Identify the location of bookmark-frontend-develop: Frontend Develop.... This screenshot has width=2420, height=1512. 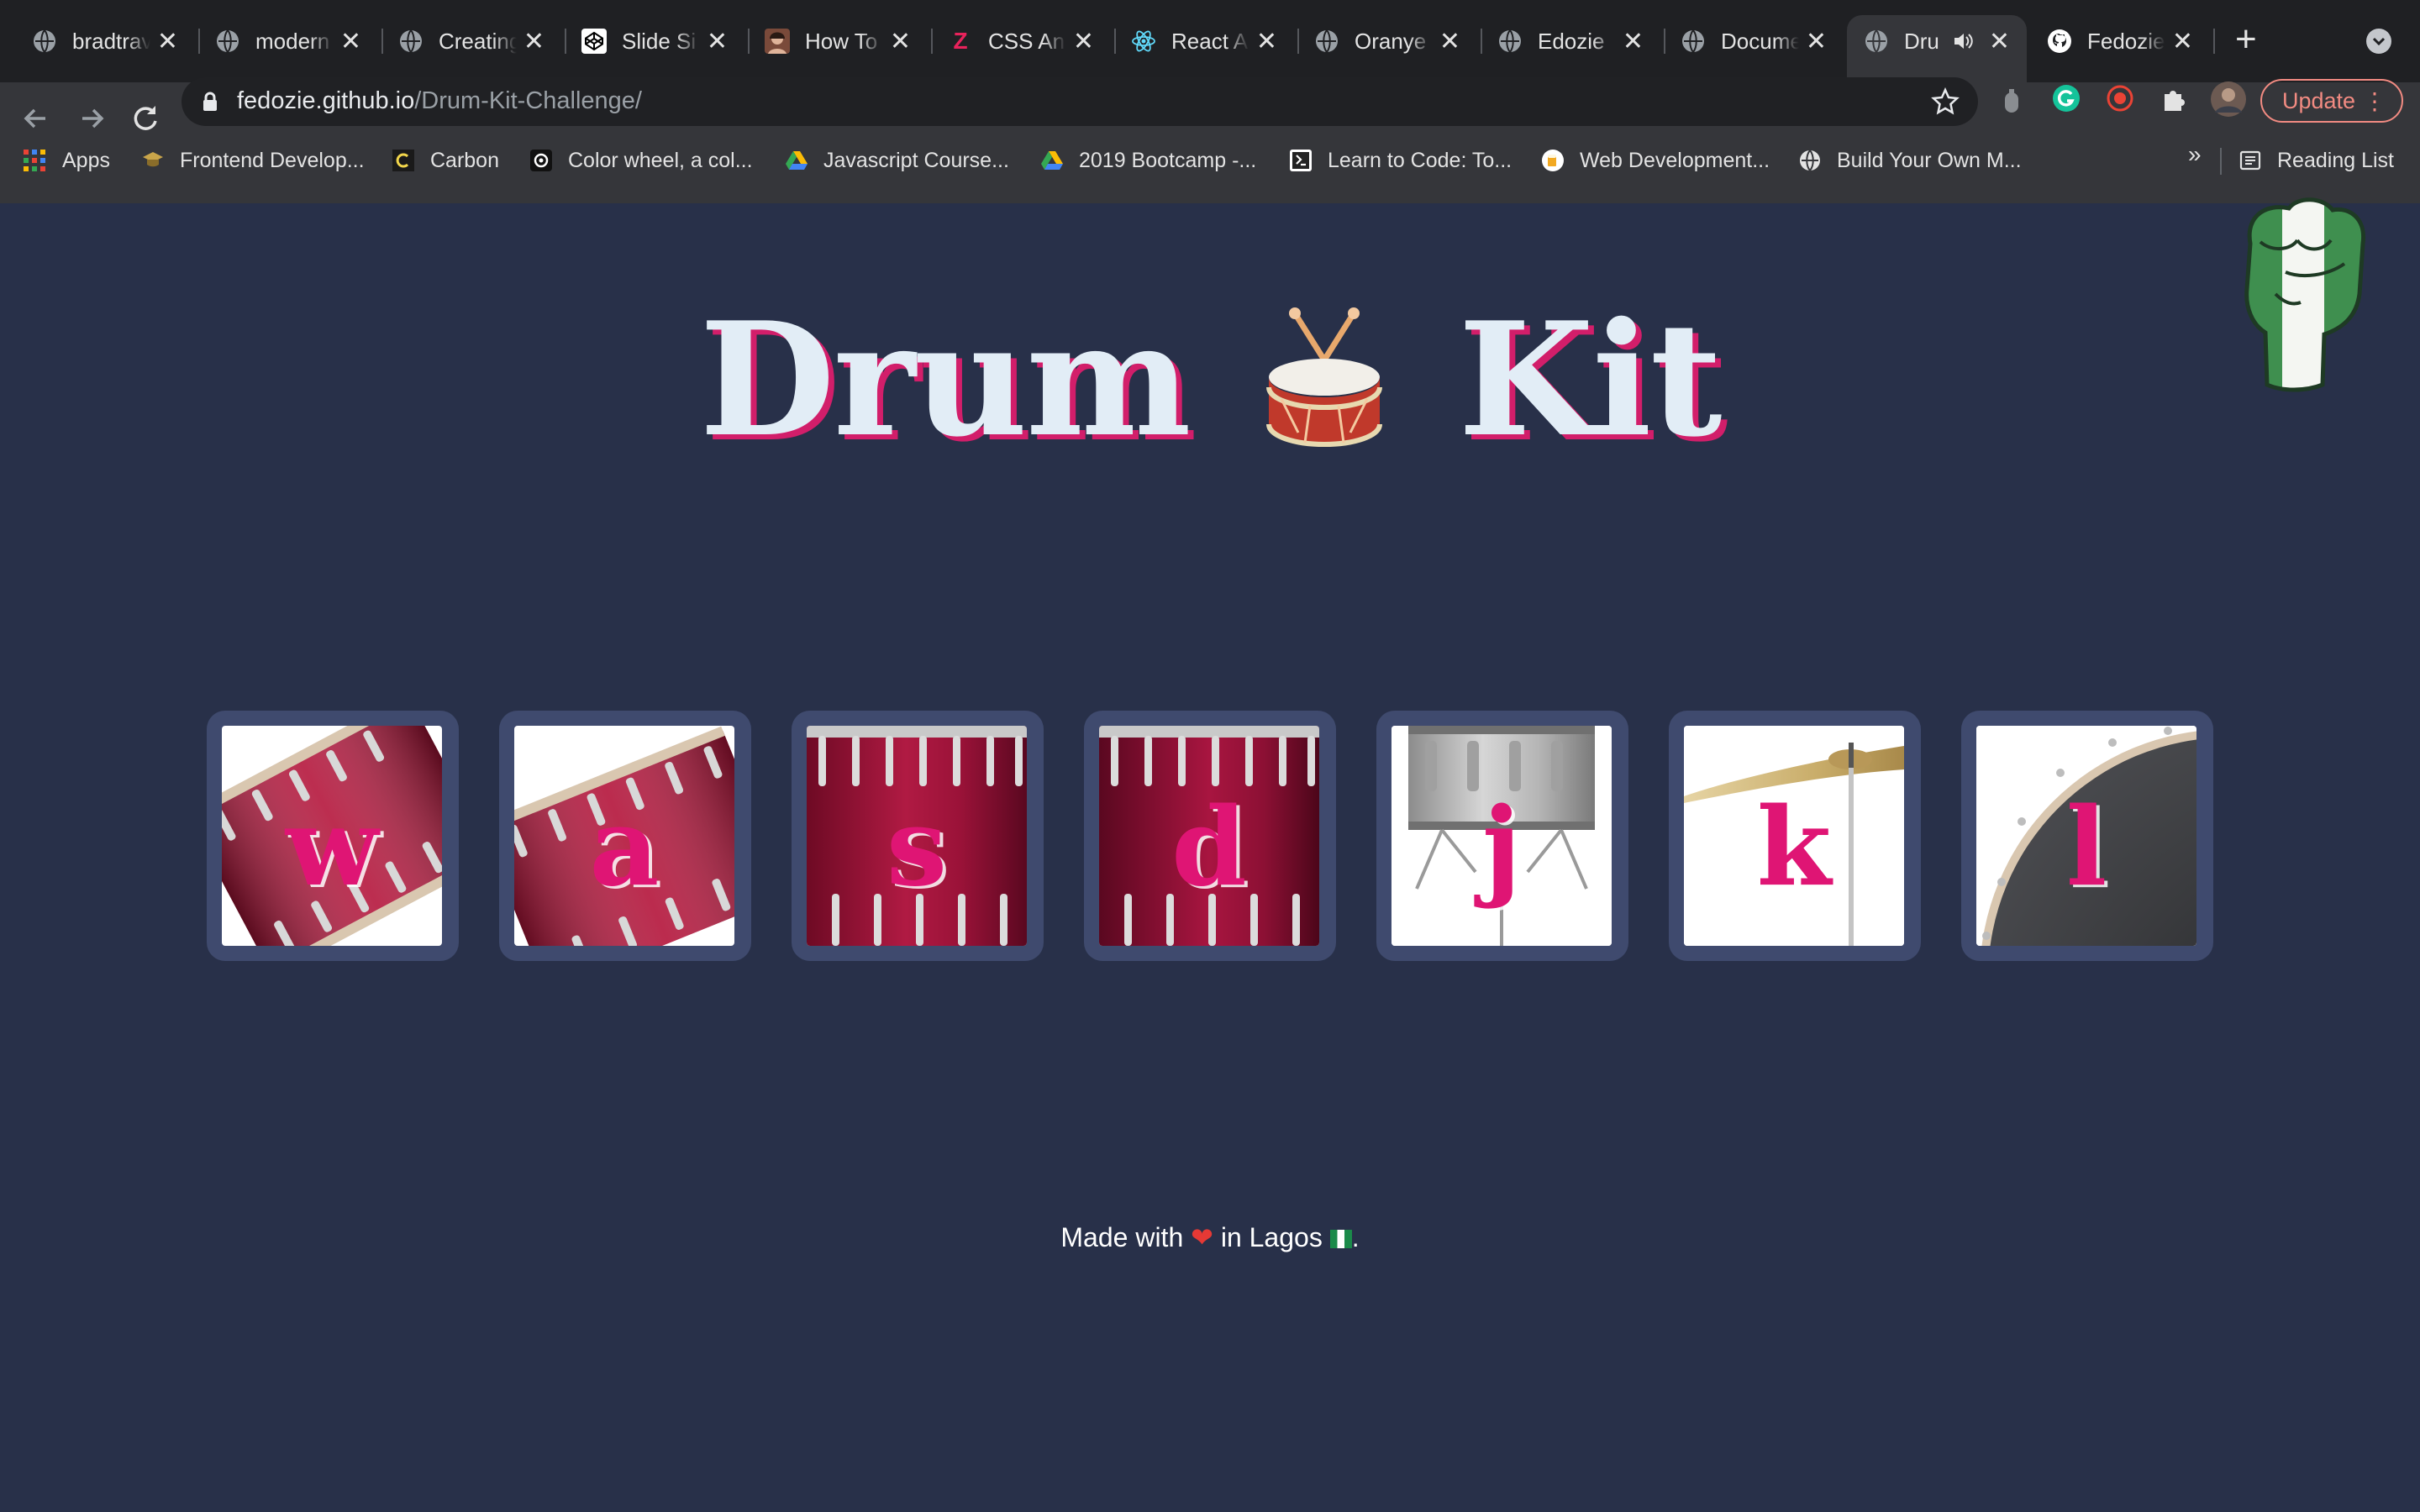
(253, 160).